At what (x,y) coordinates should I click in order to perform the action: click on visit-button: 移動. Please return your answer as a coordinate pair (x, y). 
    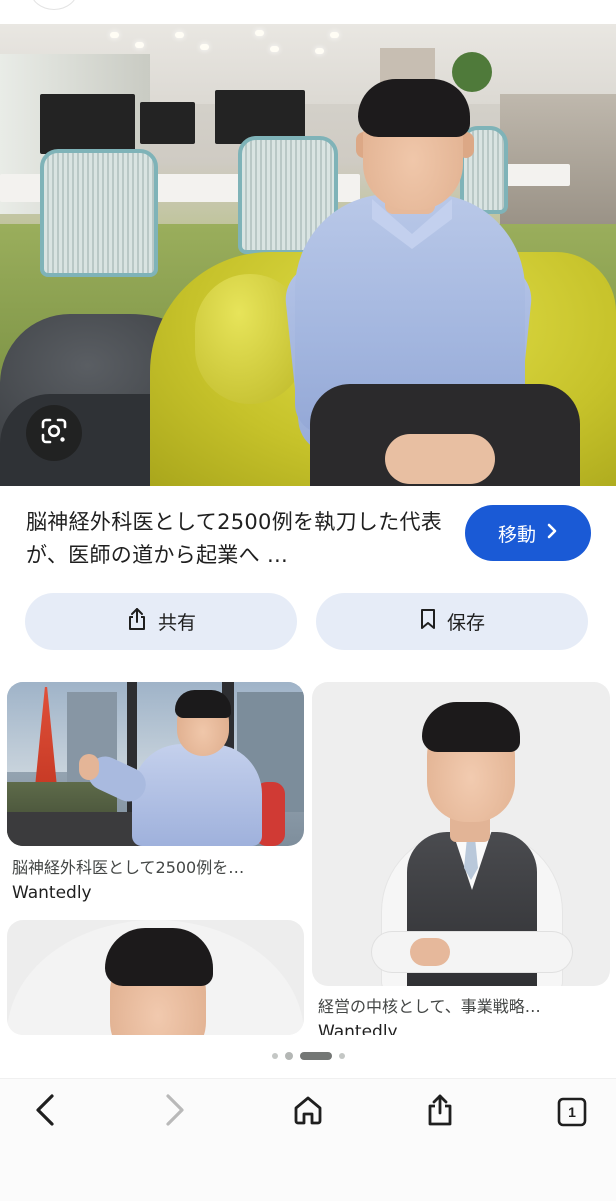
    Looking at the image, I should click on (528, 533).